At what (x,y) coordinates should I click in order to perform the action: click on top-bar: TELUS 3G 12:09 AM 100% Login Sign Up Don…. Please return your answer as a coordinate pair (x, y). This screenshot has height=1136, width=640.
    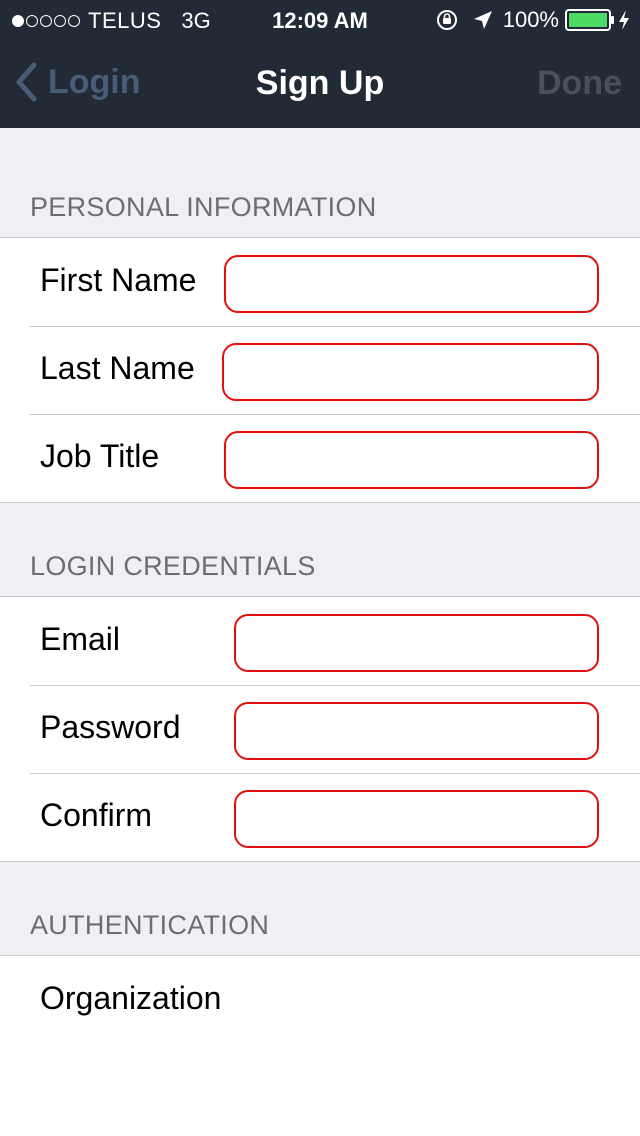
    Looking at the image, I should click on (320, 64).